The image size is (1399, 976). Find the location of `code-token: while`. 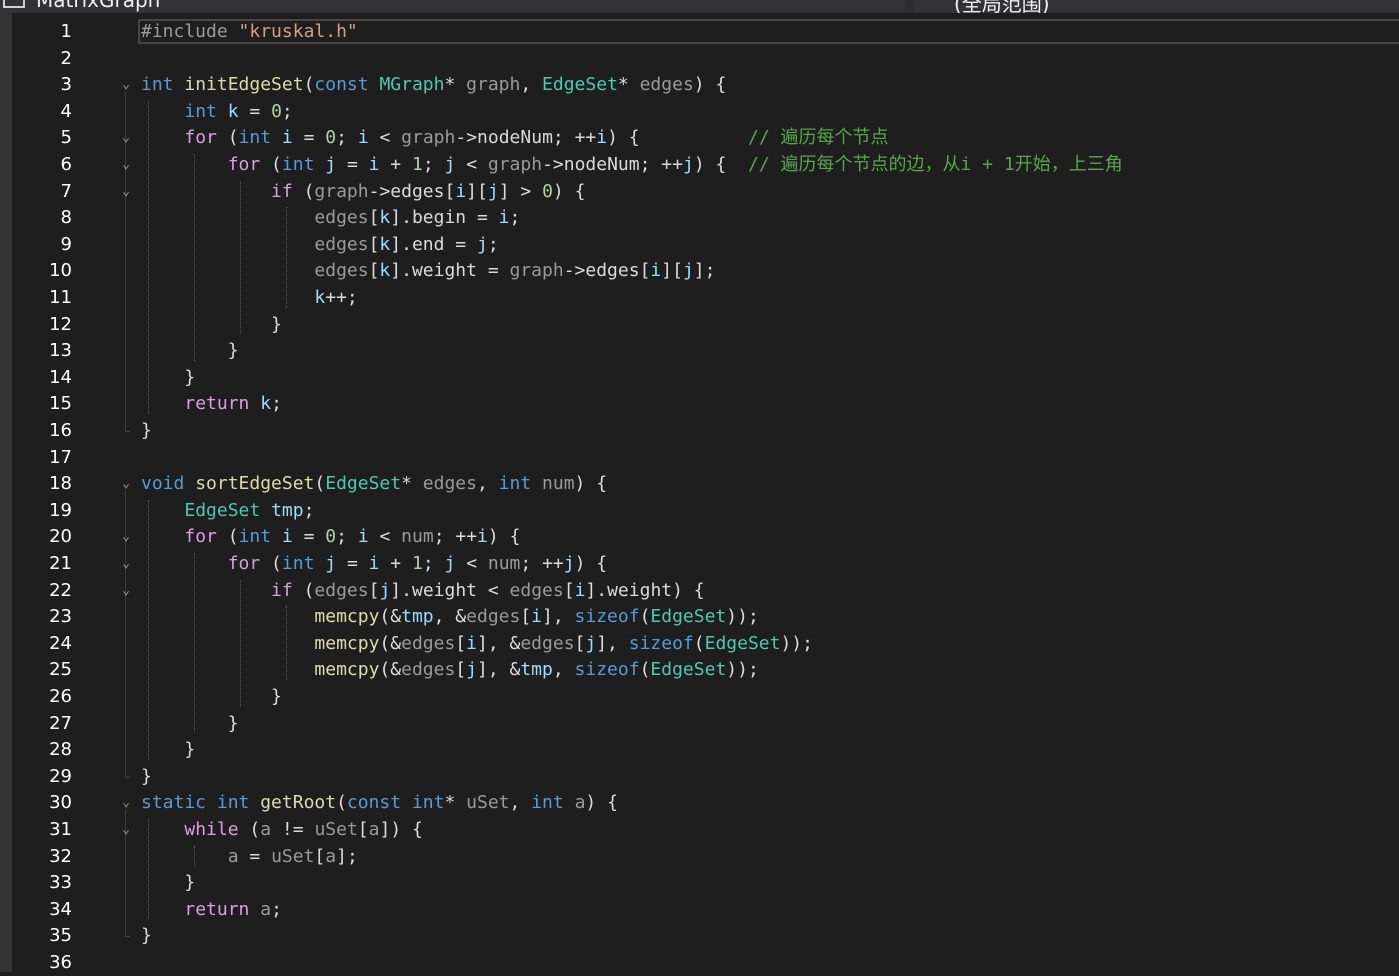

code-token: while is located at coordinates (211, 829).